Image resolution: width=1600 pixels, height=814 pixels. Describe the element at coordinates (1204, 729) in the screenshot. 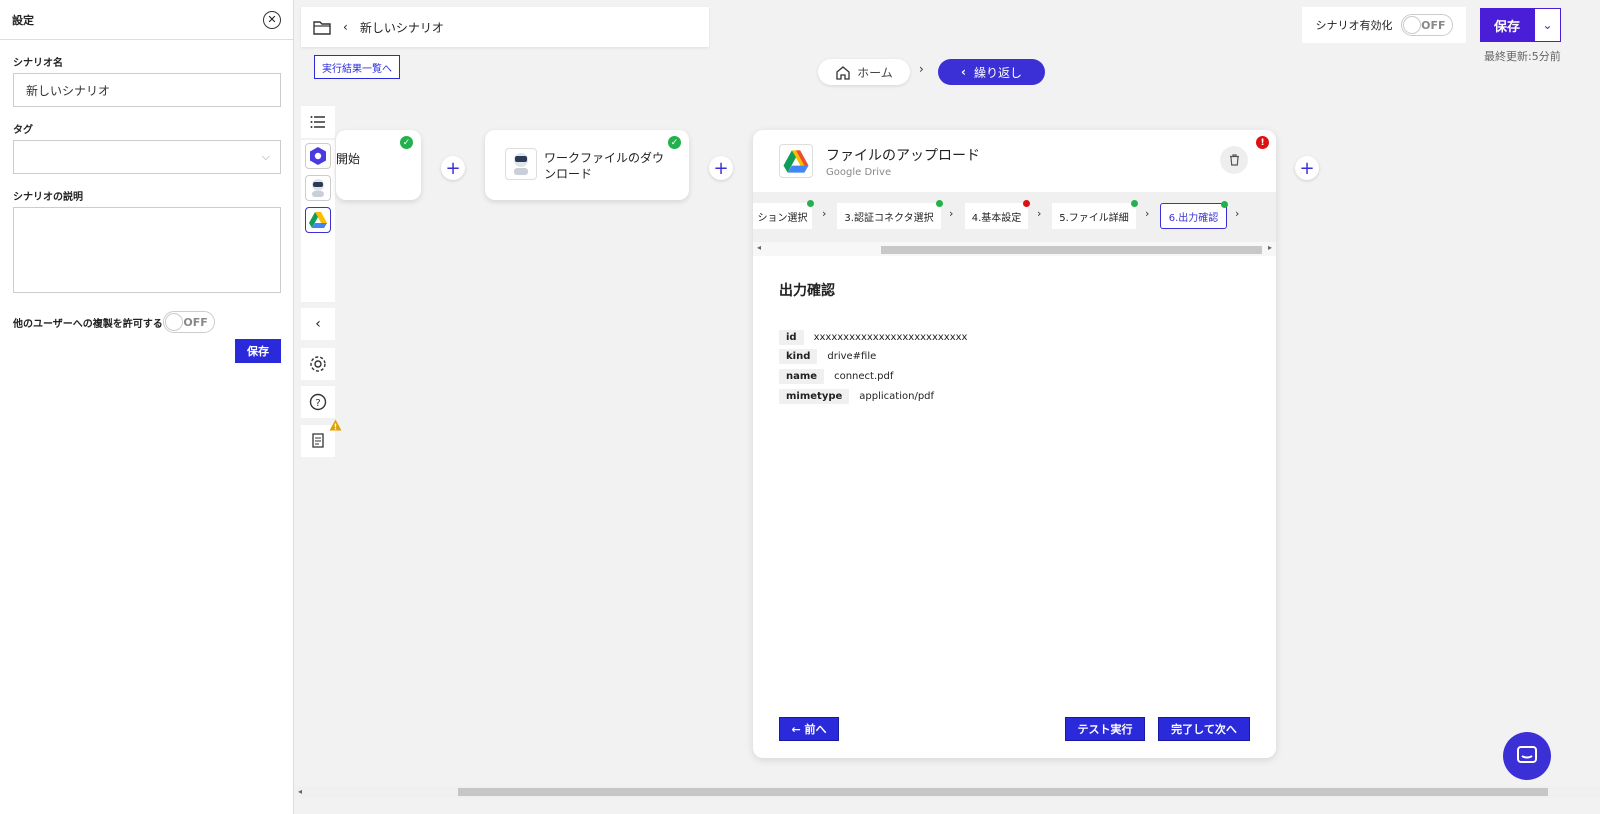

I see `complete-next-button: 完了して次へ` at that location.